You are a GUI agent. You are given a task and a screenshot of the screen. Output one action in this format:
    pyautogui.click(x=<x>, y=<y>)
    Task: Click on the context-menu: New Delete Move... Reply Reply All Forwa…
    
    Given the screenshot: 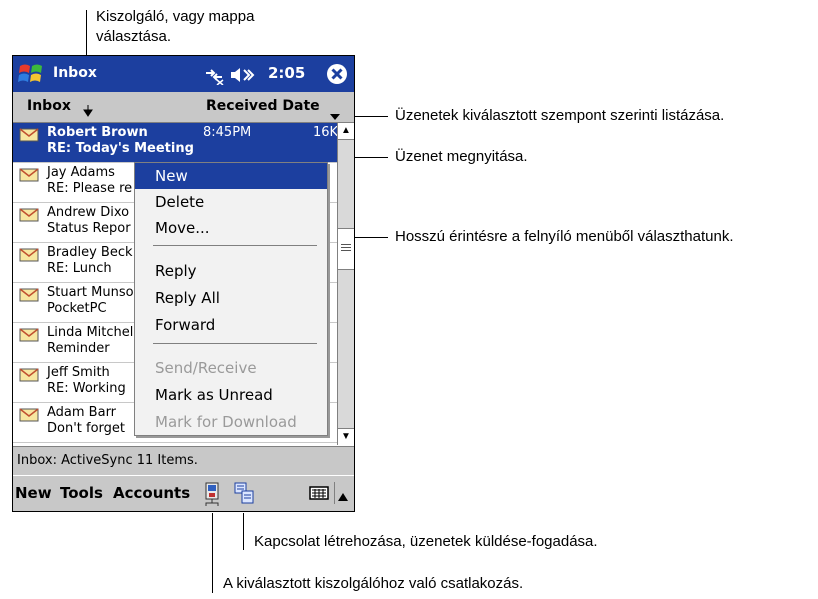 What is the action you would take?
    pyautogui.click(x=231, y=299)
    